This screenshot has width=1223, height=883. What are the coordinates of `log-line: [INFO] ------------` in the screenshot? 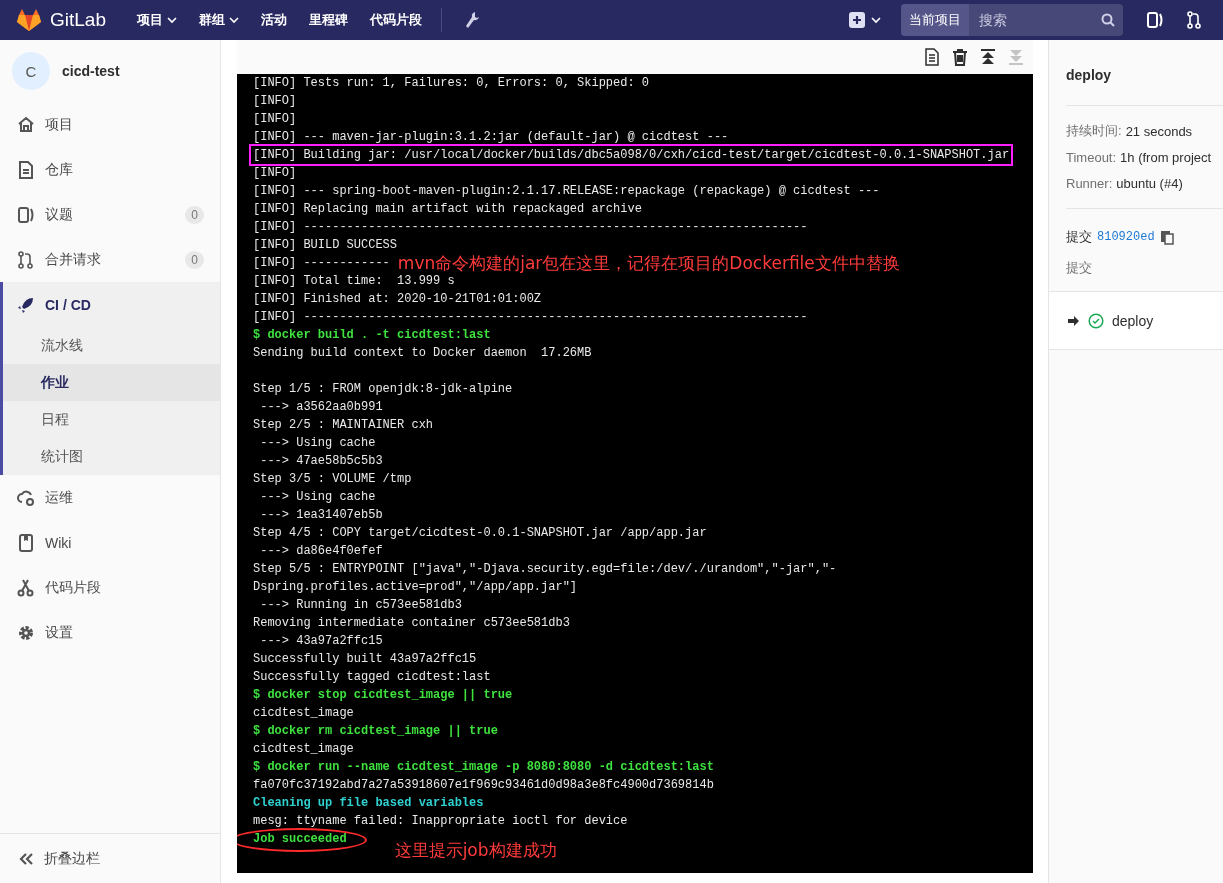 It's located at (321, 263).